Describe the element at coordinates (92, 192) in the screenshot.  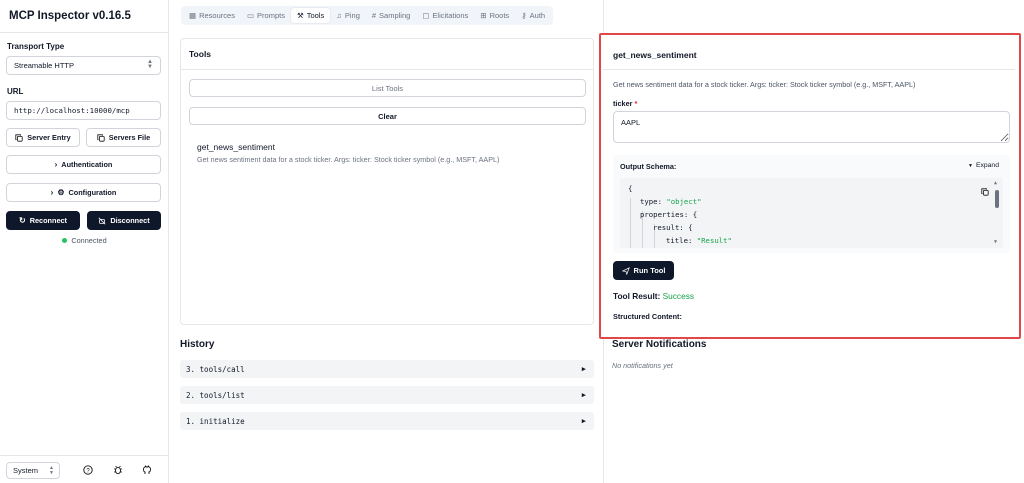
I see `configuration-label: Configuration` at that location.